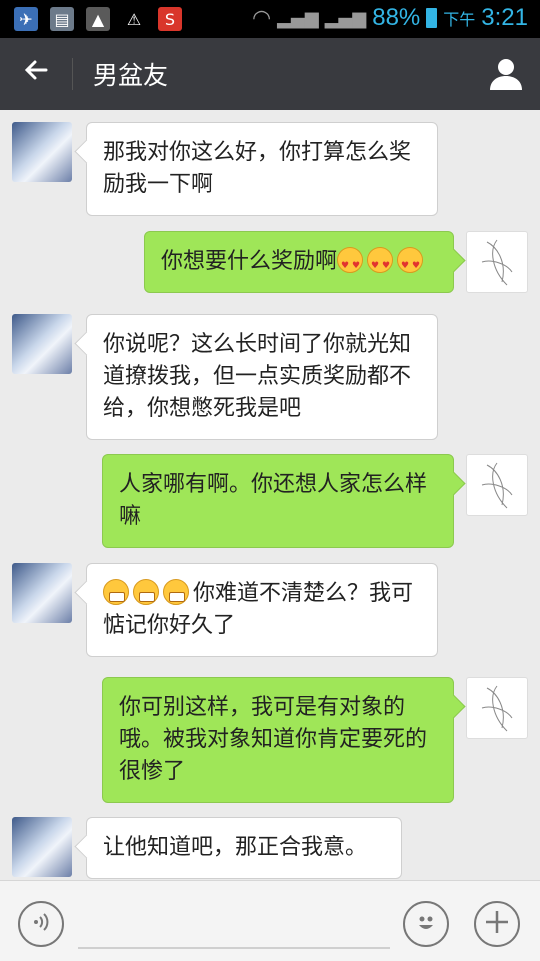  I want to click on chat-header: 男盆友, so click(270, 74).